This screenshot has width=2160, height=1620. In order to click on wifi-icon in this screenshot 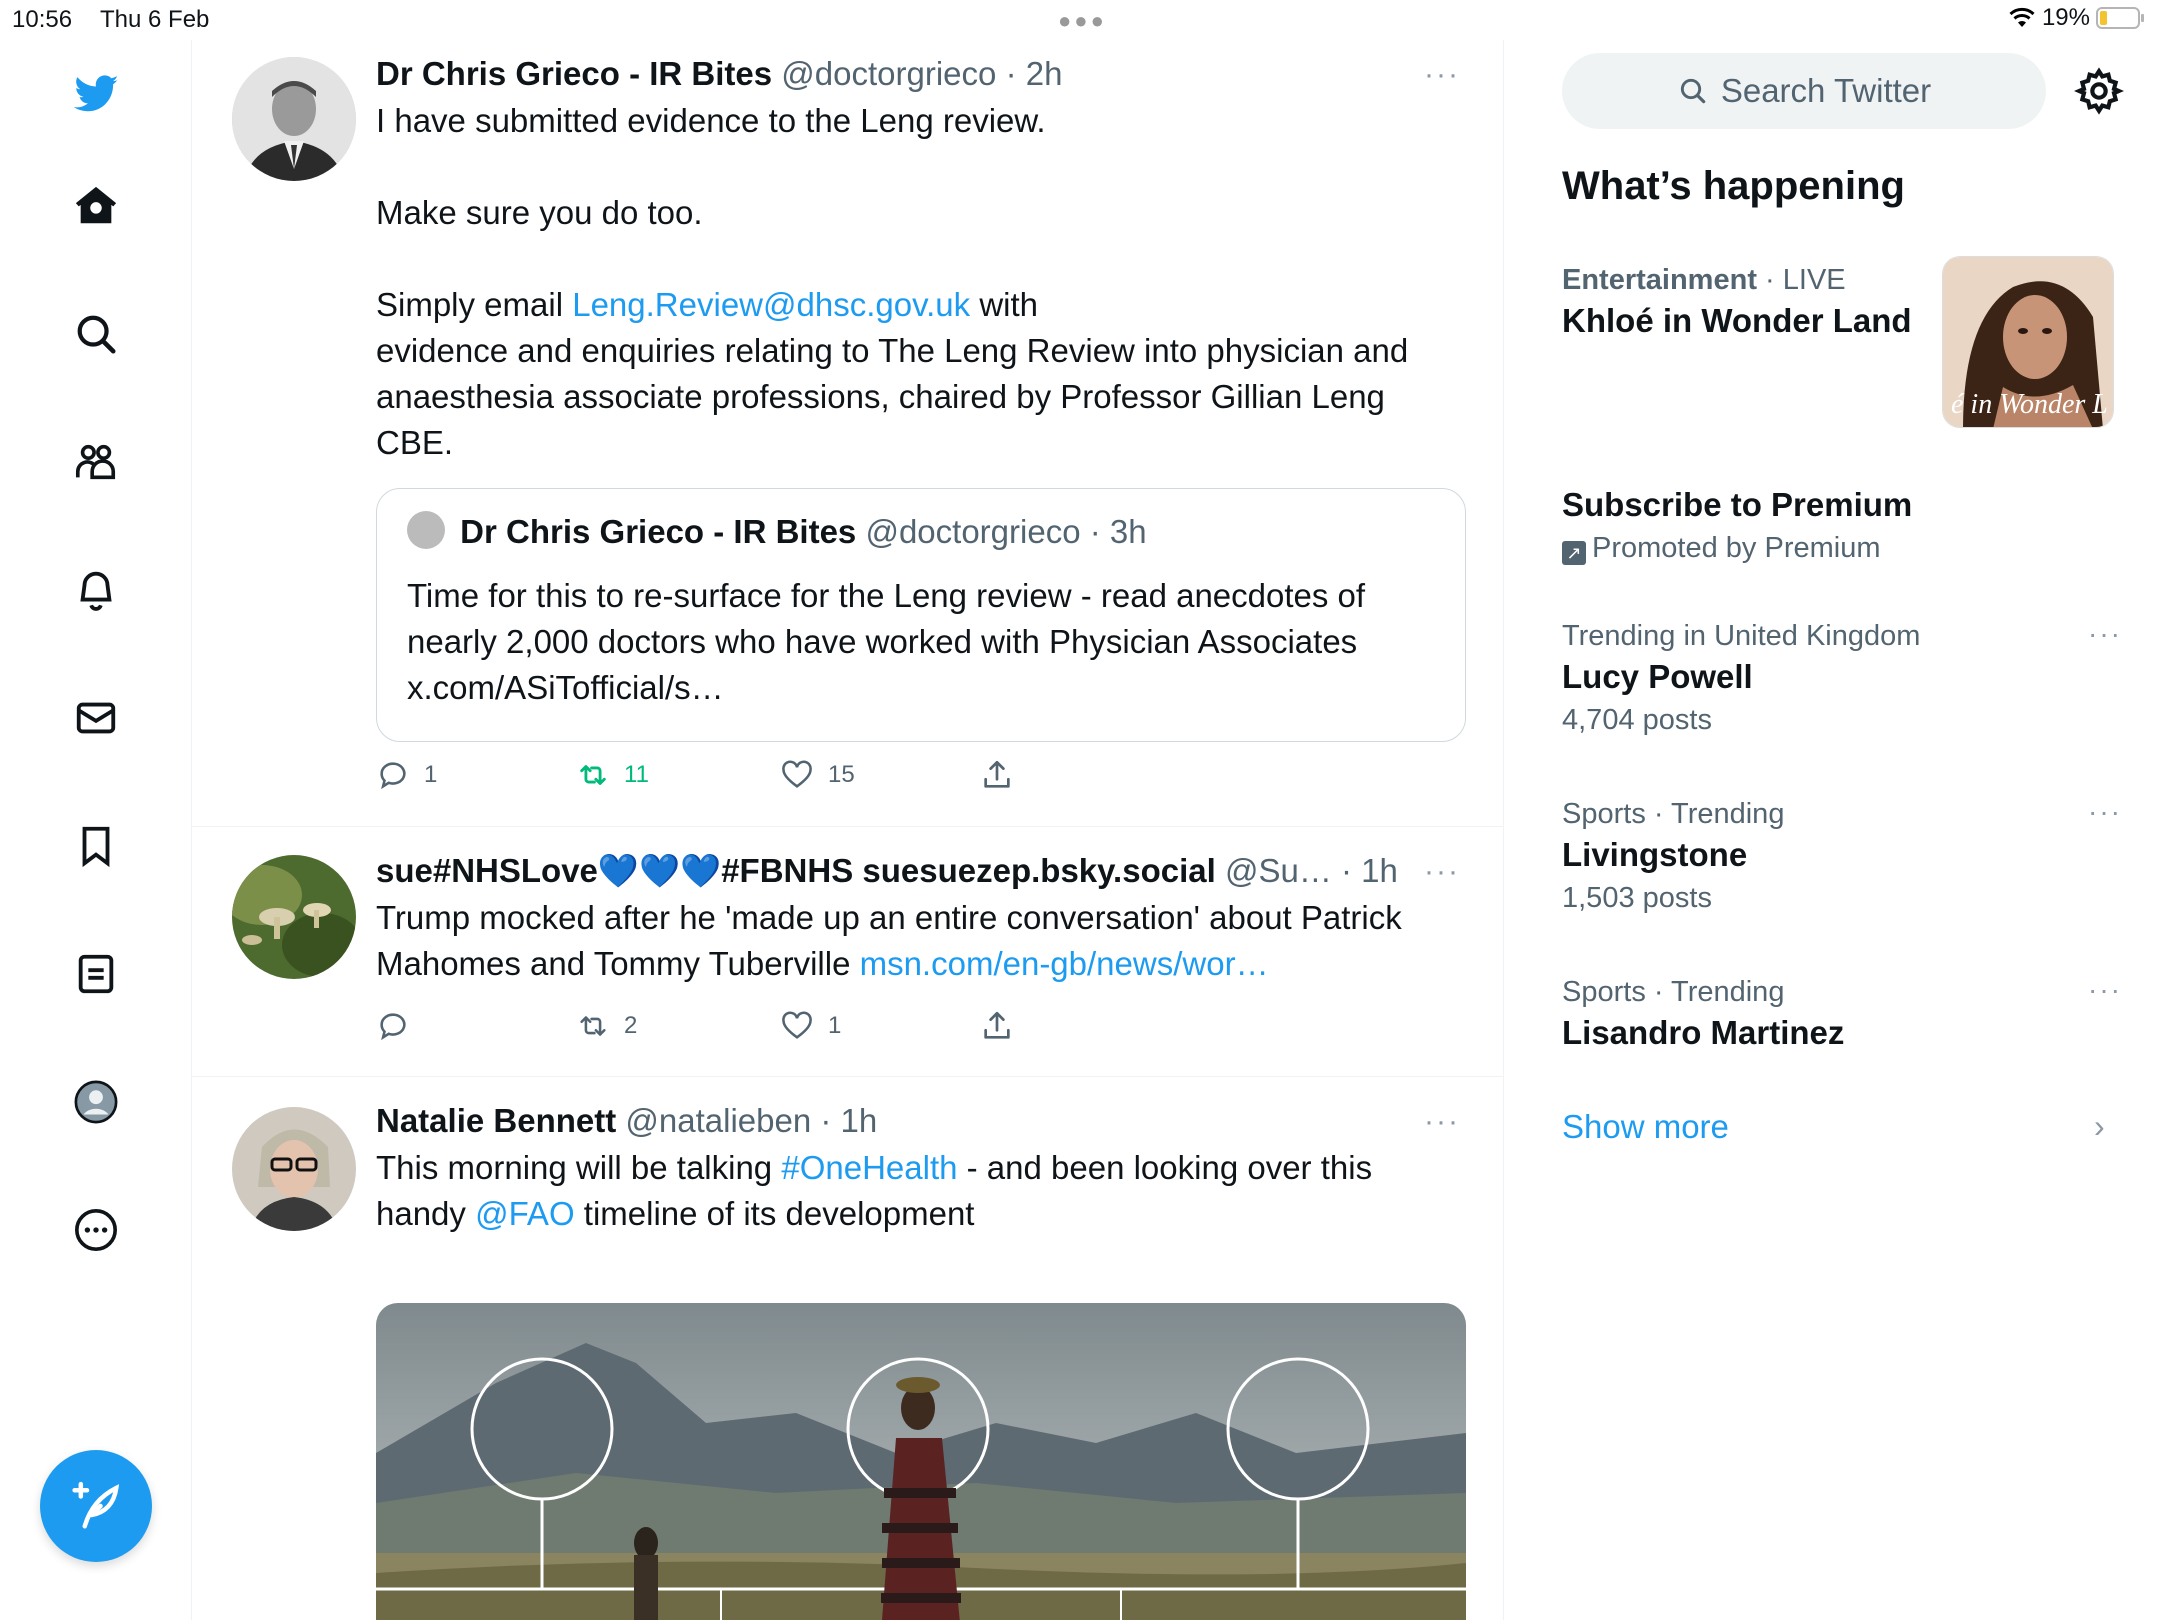, I will do `click(2022, 17)`.